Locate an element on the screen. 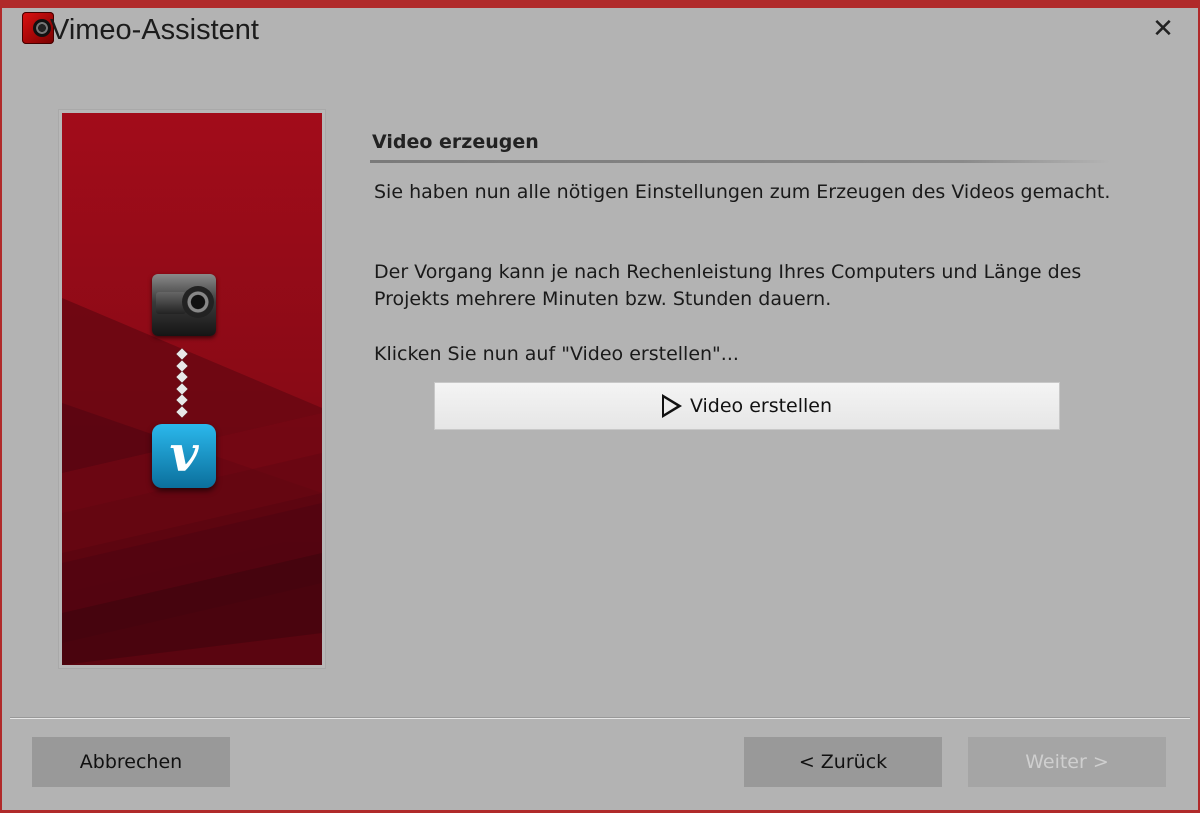 The image size is (1200, 813). footer-divider is located at coordinates (600, 718).